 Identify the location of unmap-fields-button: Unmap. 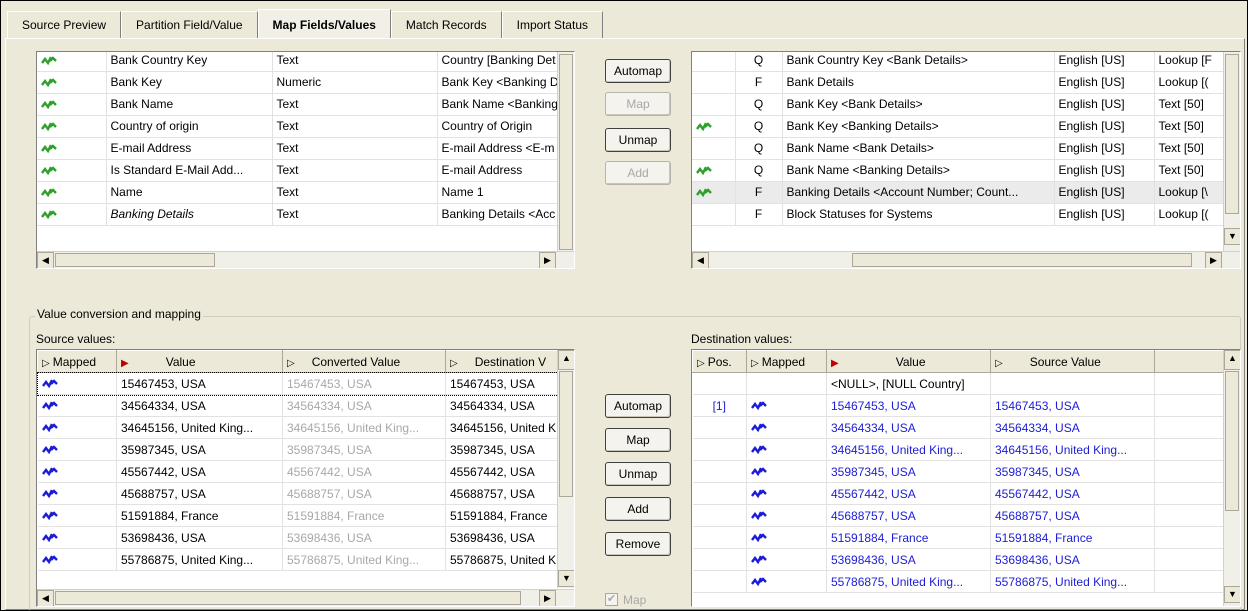
(638, 140).